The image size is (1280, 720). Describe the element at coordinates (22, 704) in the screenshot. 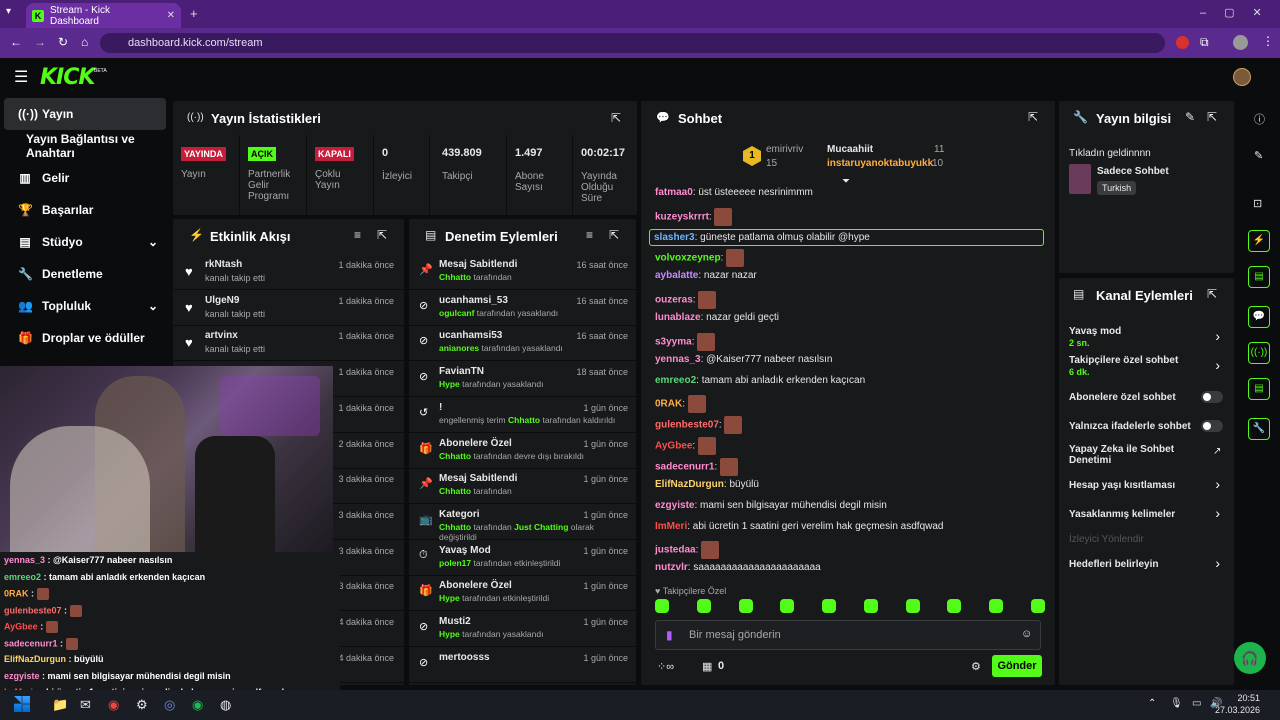

I see `windows-start-icon` at that location.